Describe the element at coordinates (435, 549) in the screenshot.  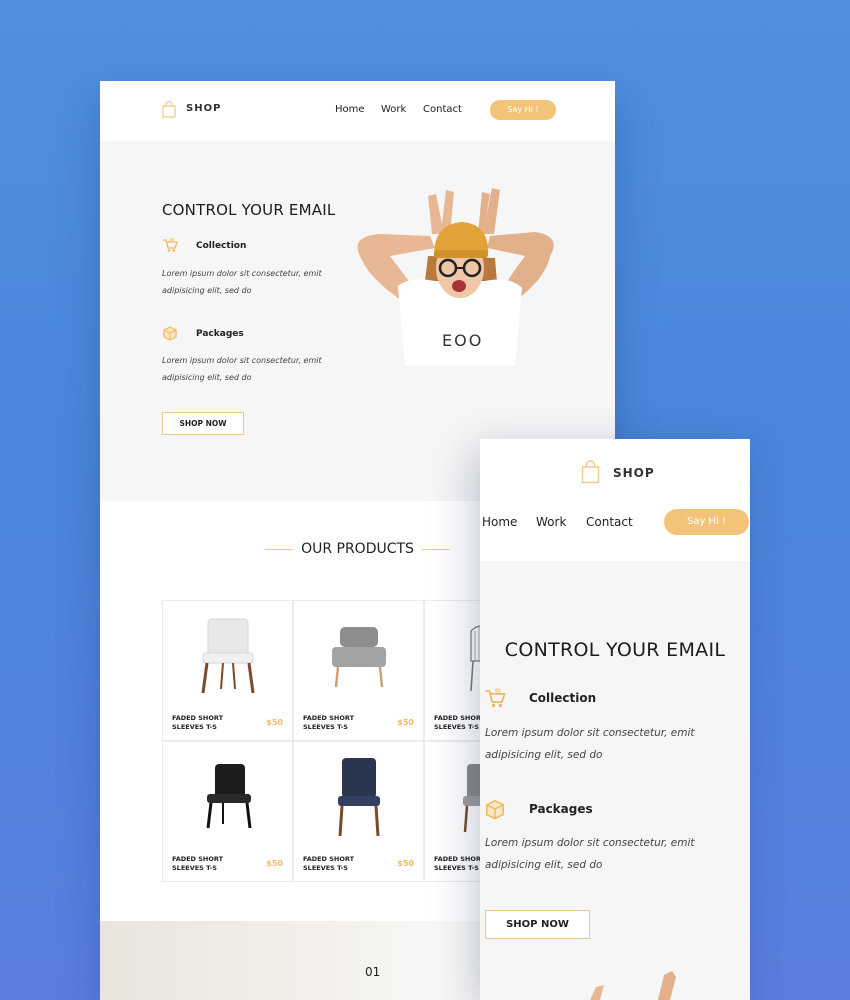
I see `heading-divider-right` at that location.